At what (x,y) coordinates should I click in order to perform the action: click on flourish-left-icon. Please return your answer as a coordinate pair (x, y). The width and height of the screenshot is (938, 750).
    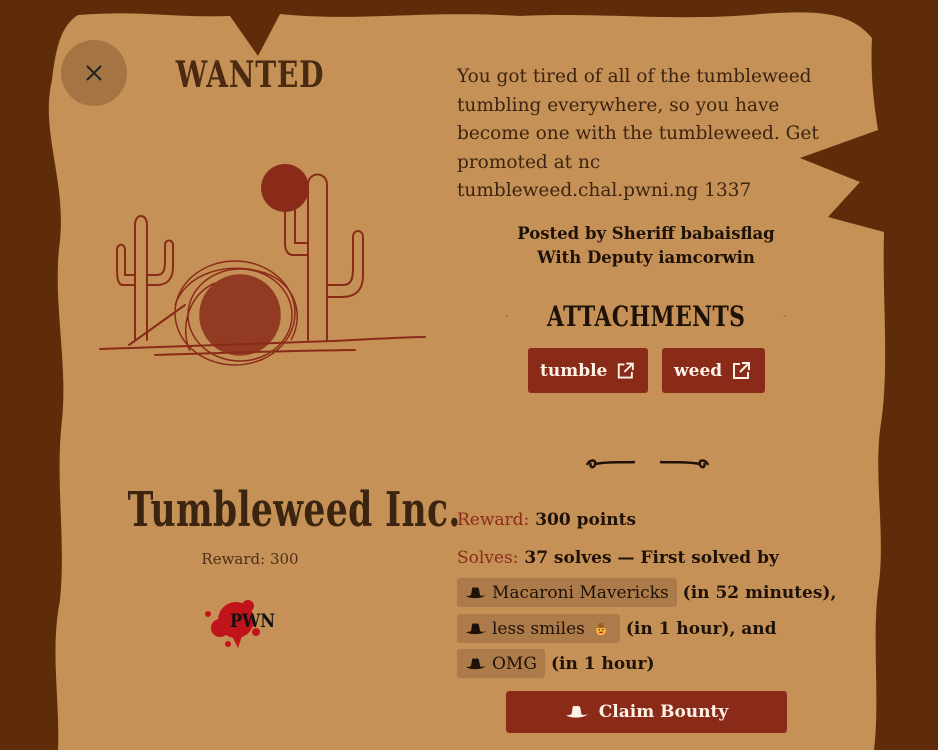
    Looking at the image, I should click on (507, 316).